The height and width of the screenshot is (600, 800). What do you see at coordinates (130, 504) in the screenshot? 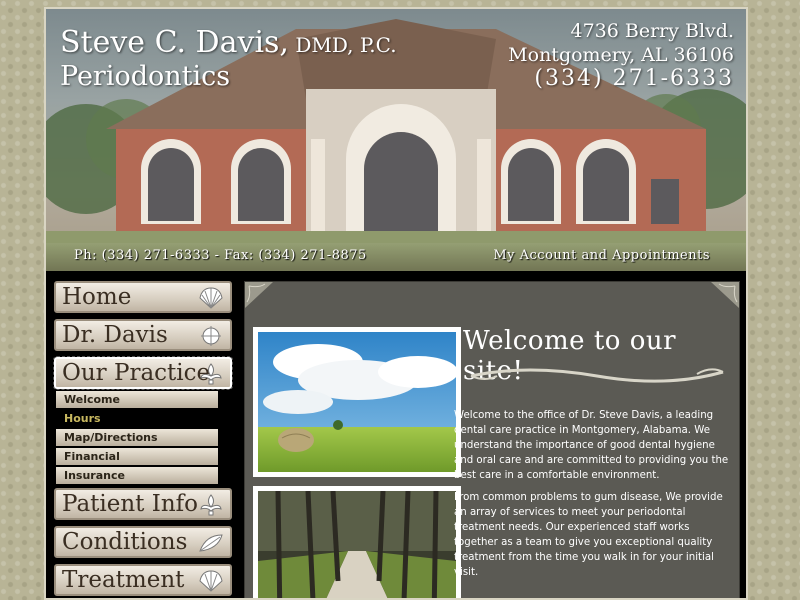
I see `nav-patient-info-label: Patient Info` at bounding box center [130, 504].